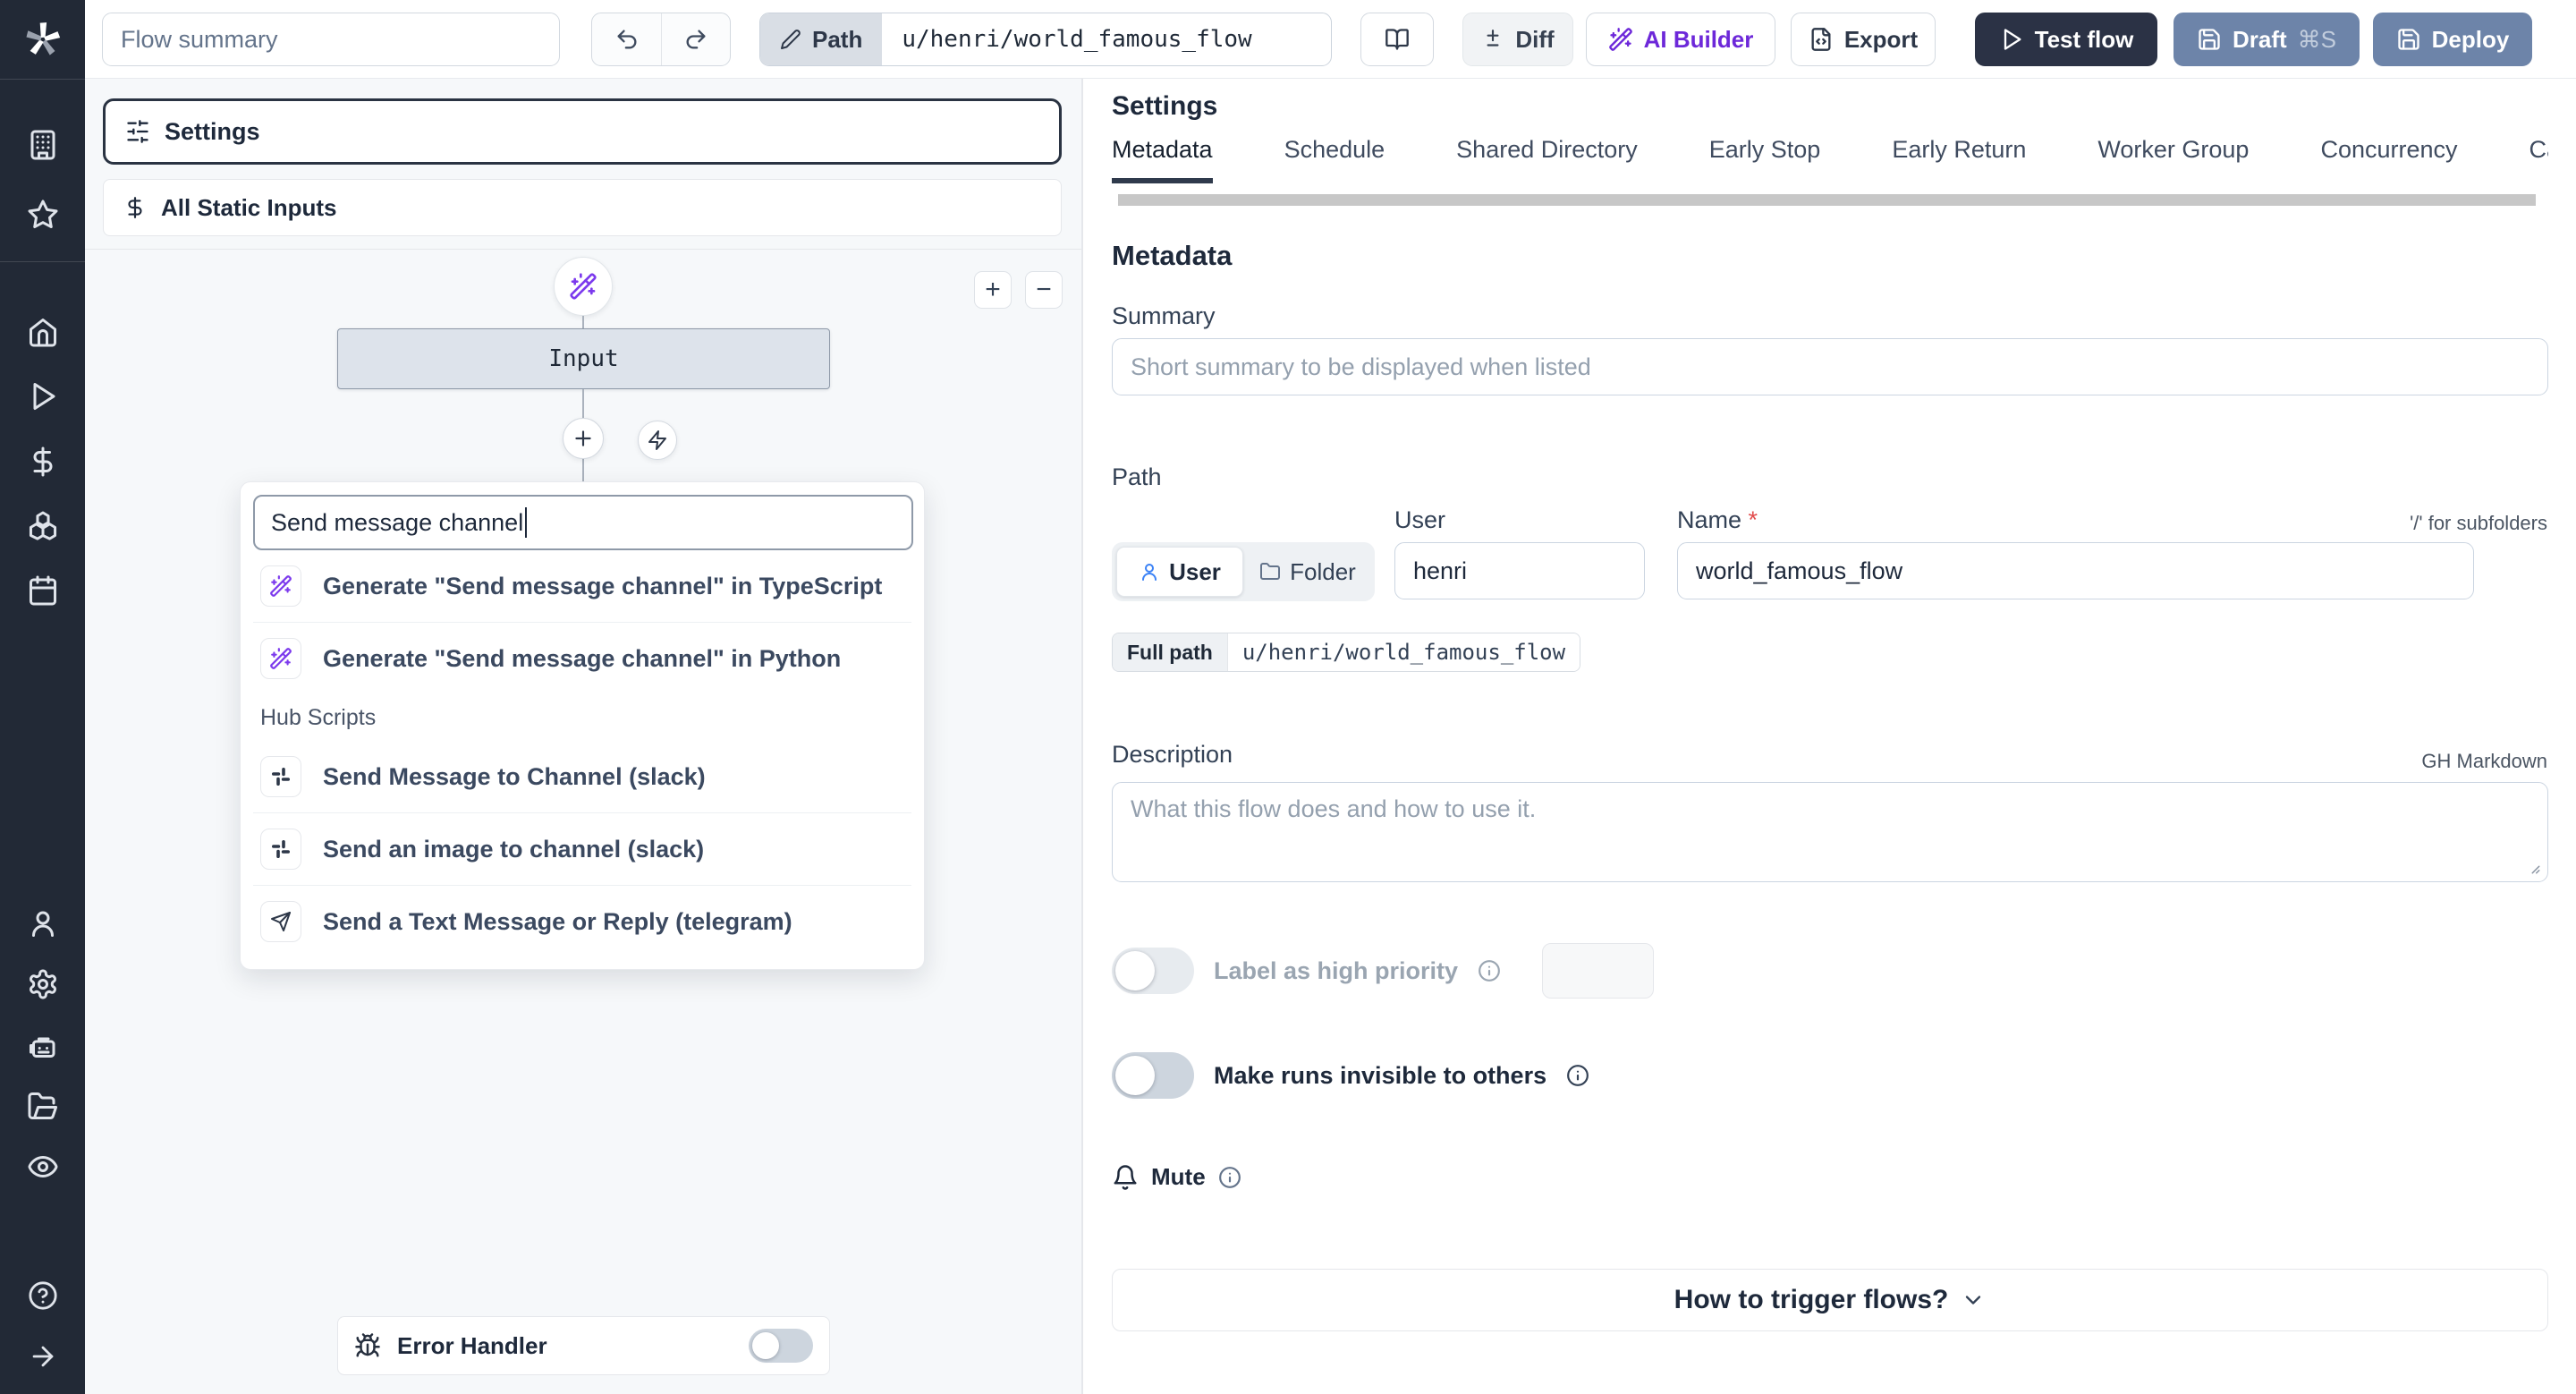 The width and height of the screenshot is (2576, 1394). Describe the element at coordinates (1172, 255) in the screenshot. I see `metadata-heading: Metadata` at that location.